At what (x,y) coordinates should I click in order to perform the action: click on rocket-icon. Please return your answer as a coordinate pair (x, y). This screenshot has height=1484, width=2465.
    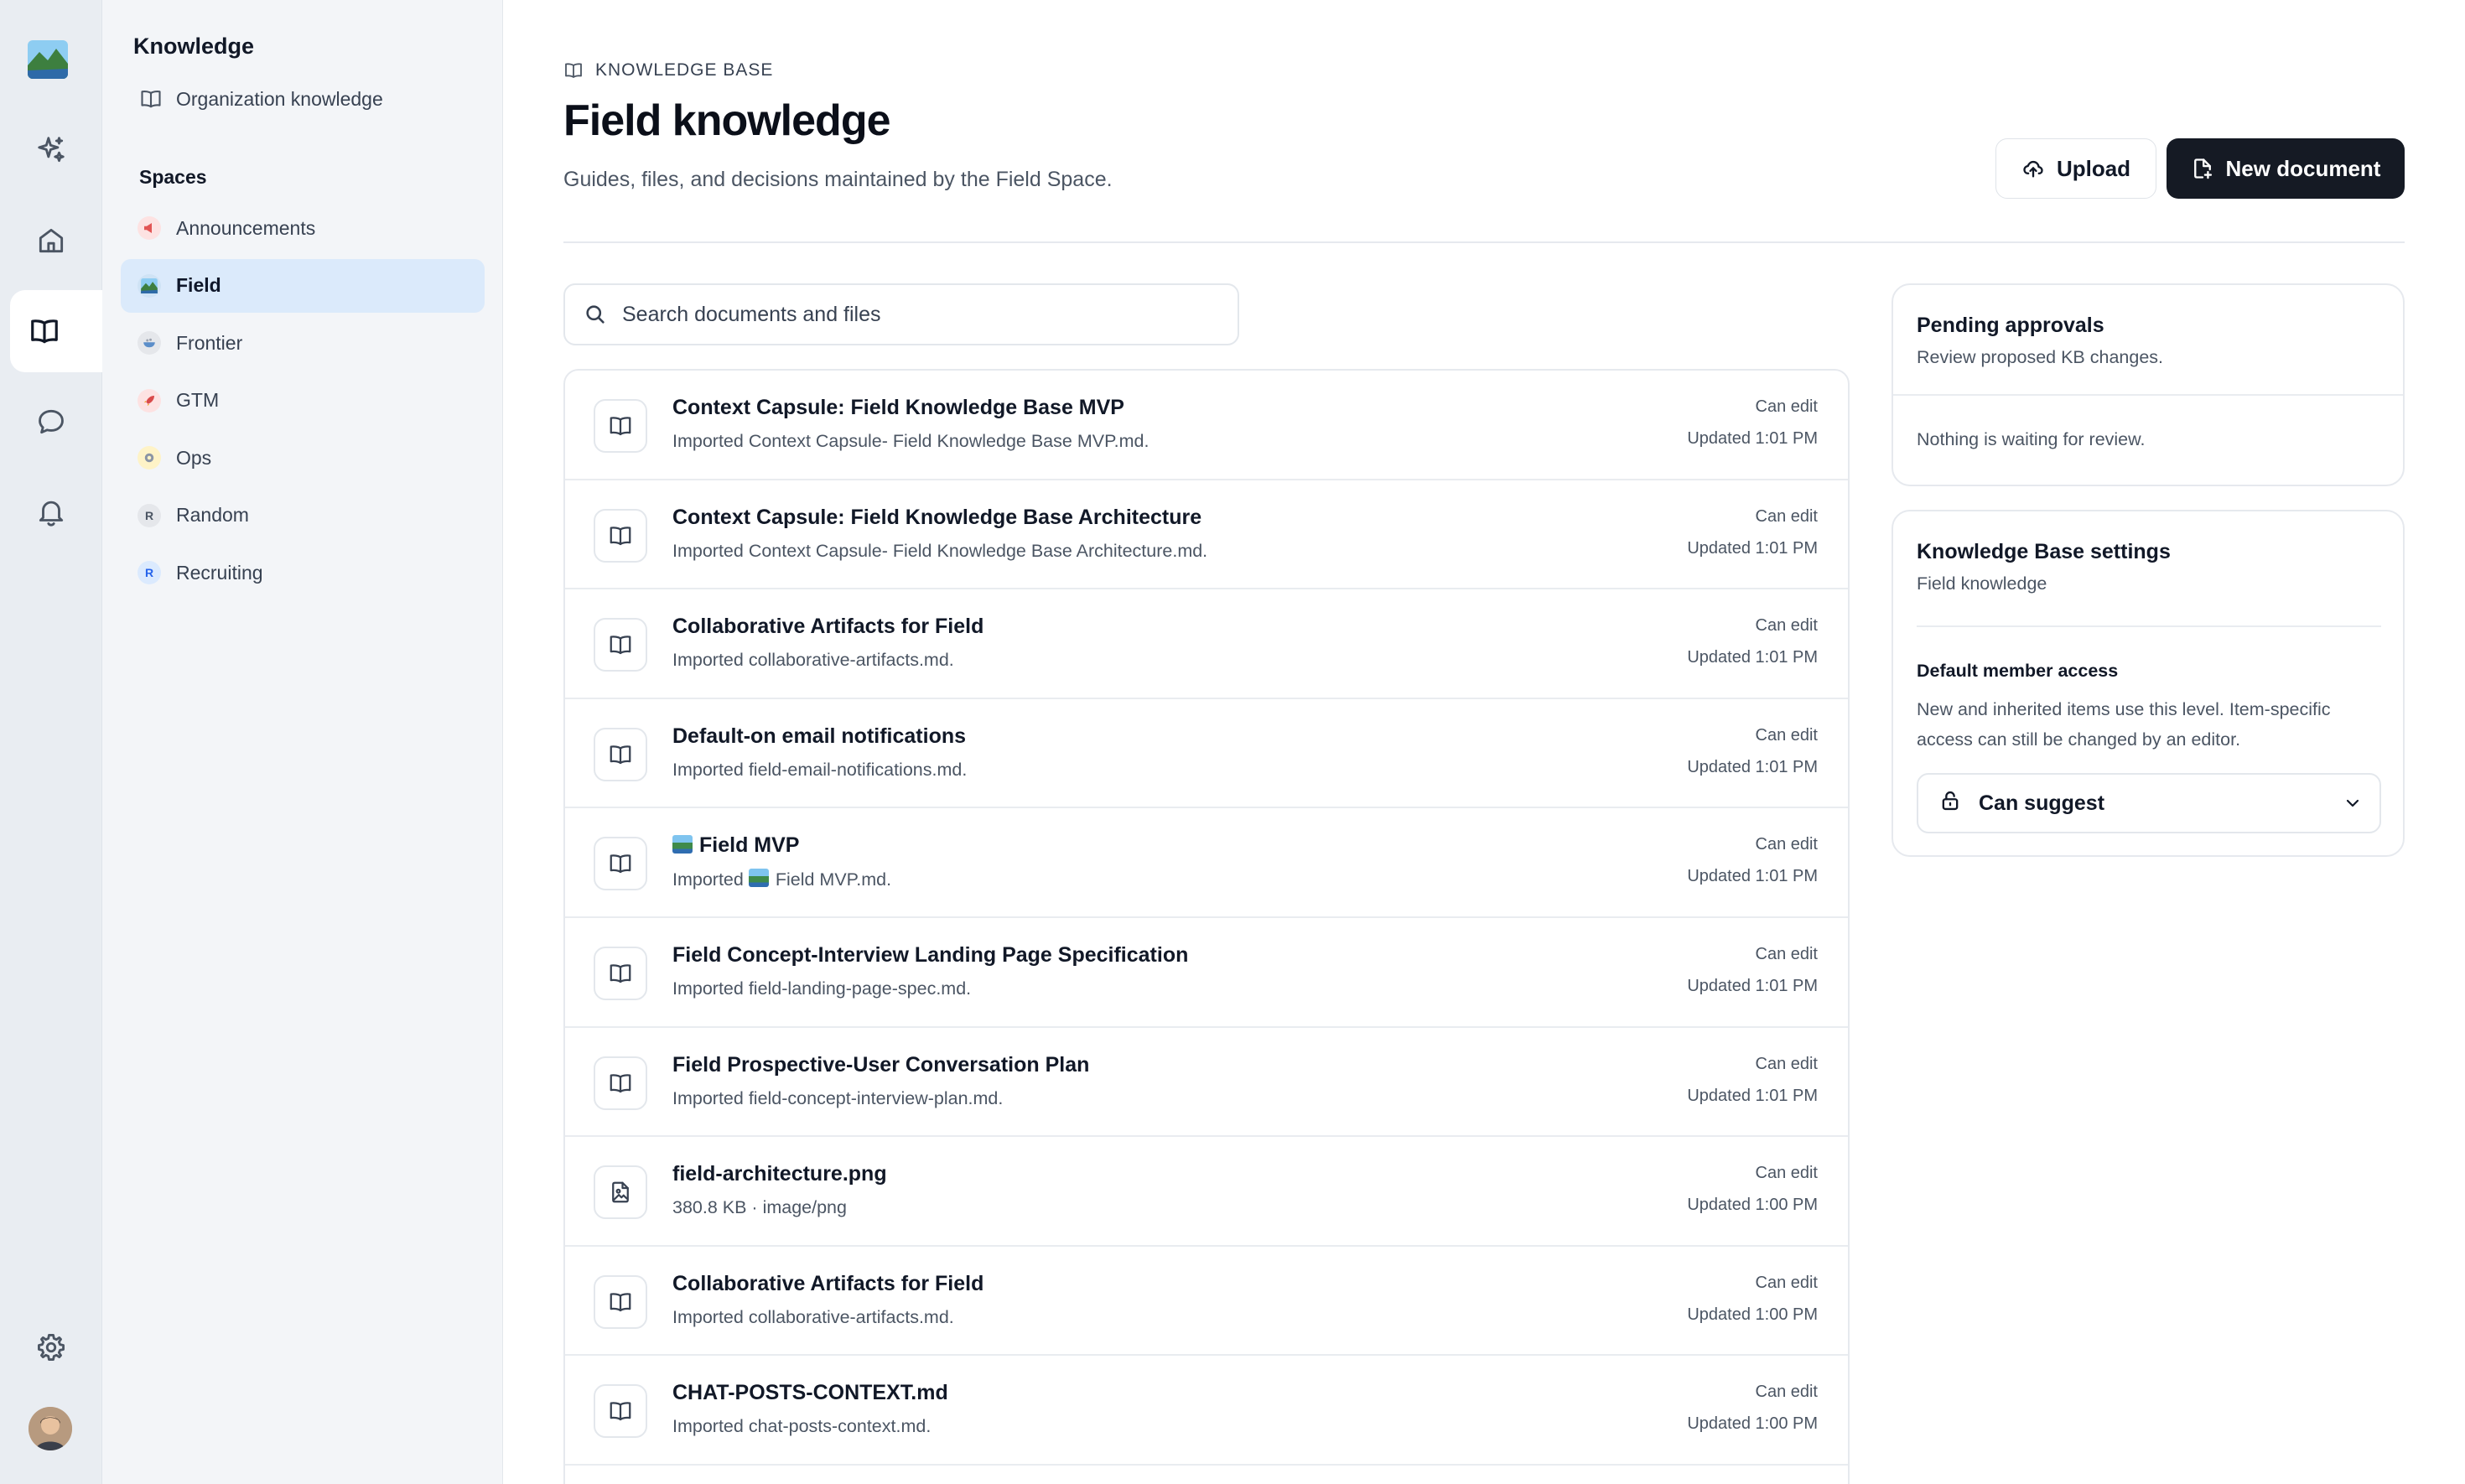
    Looking at the image, I should click on (149, 400).